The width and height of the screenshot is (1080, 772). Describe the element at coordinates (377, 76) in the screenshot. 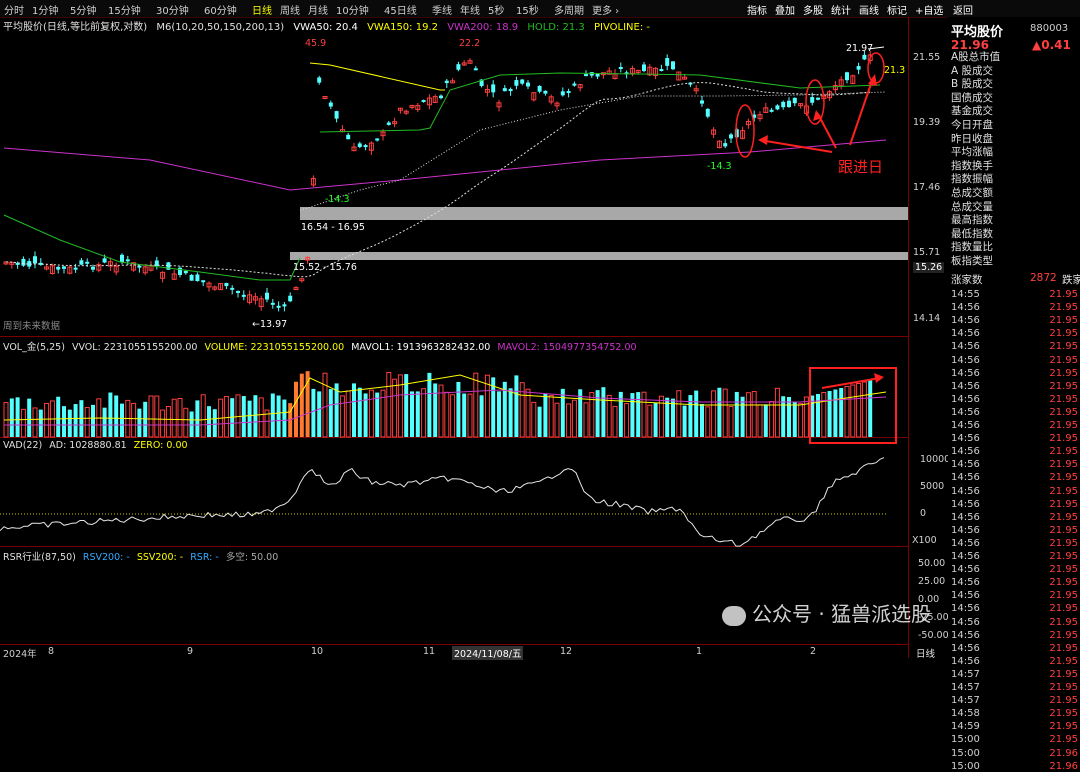

I see `vwa150-line` at that location.